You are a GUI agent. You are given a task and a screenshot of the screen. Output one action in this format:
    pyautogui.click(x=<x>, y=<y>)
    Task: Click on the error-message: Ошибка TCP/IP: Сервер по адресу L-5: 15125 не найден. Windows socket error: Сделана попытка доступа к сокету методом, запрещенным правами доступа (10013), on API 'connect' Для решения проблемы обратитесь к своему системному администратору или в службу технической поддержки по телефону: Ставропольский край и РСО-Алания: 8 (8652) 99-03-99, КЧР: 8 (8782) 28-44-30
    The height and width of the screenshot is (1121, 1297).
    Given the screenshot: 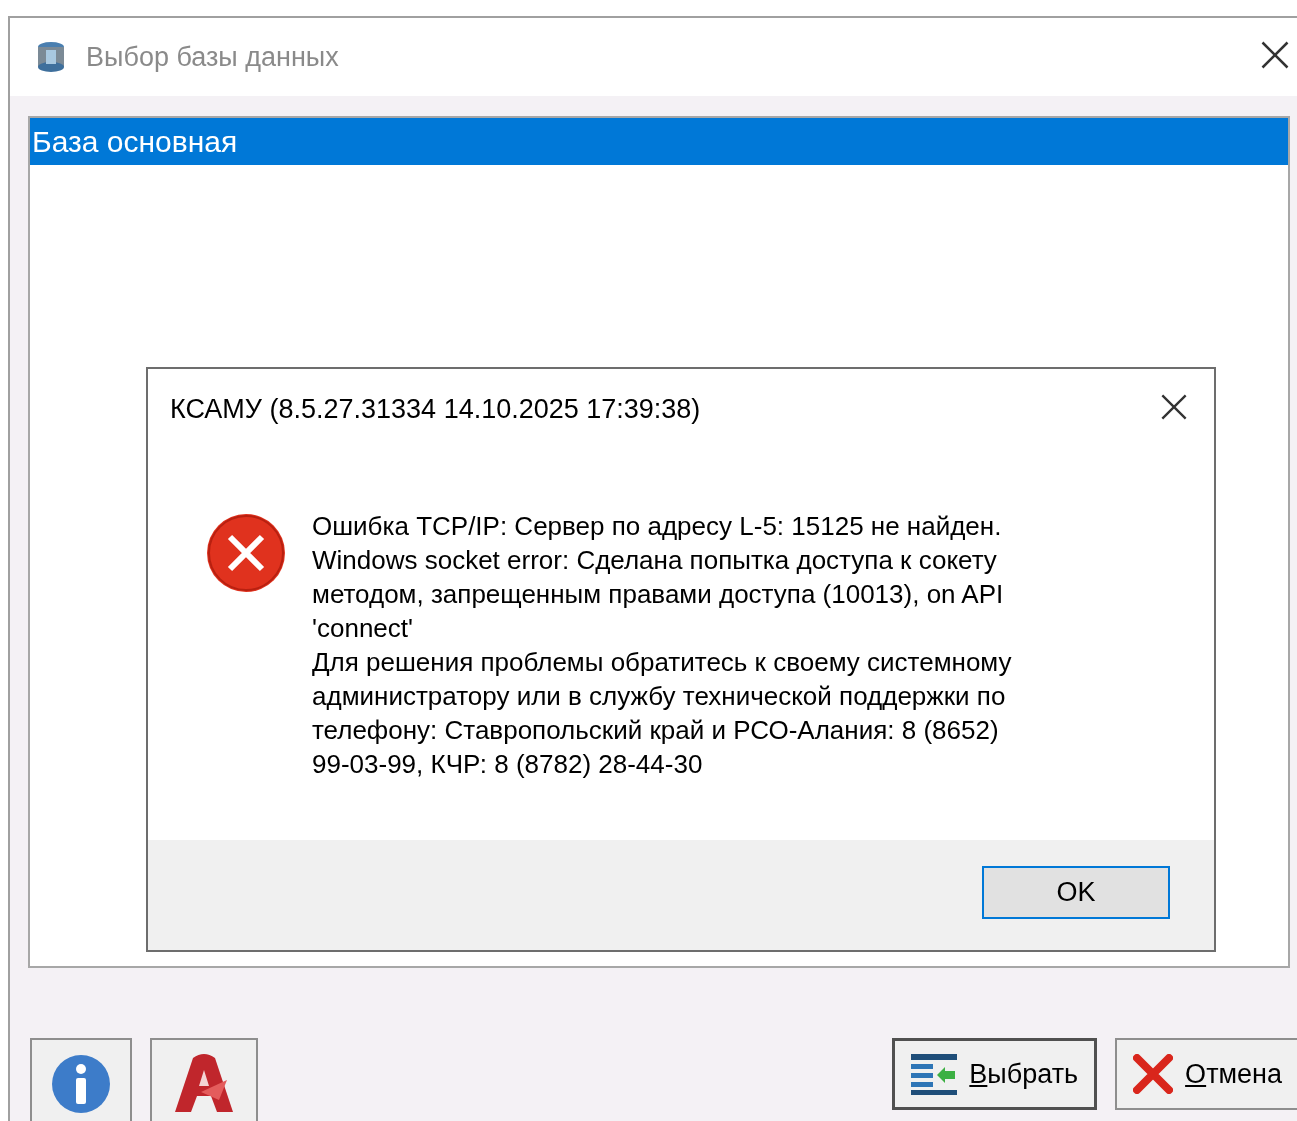 What is the action you would take?
    pyautogui.click(x=662, y=645)
    